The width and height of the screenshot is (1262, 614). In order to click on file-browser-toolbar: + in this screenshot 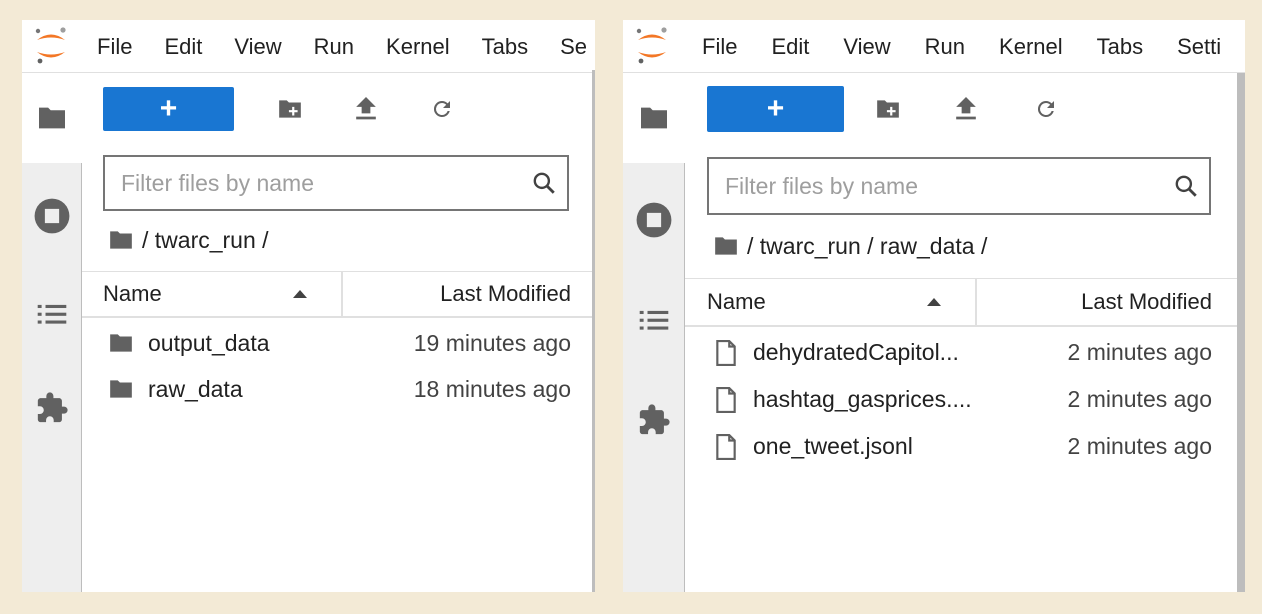, I will do `click(886, 109)`.